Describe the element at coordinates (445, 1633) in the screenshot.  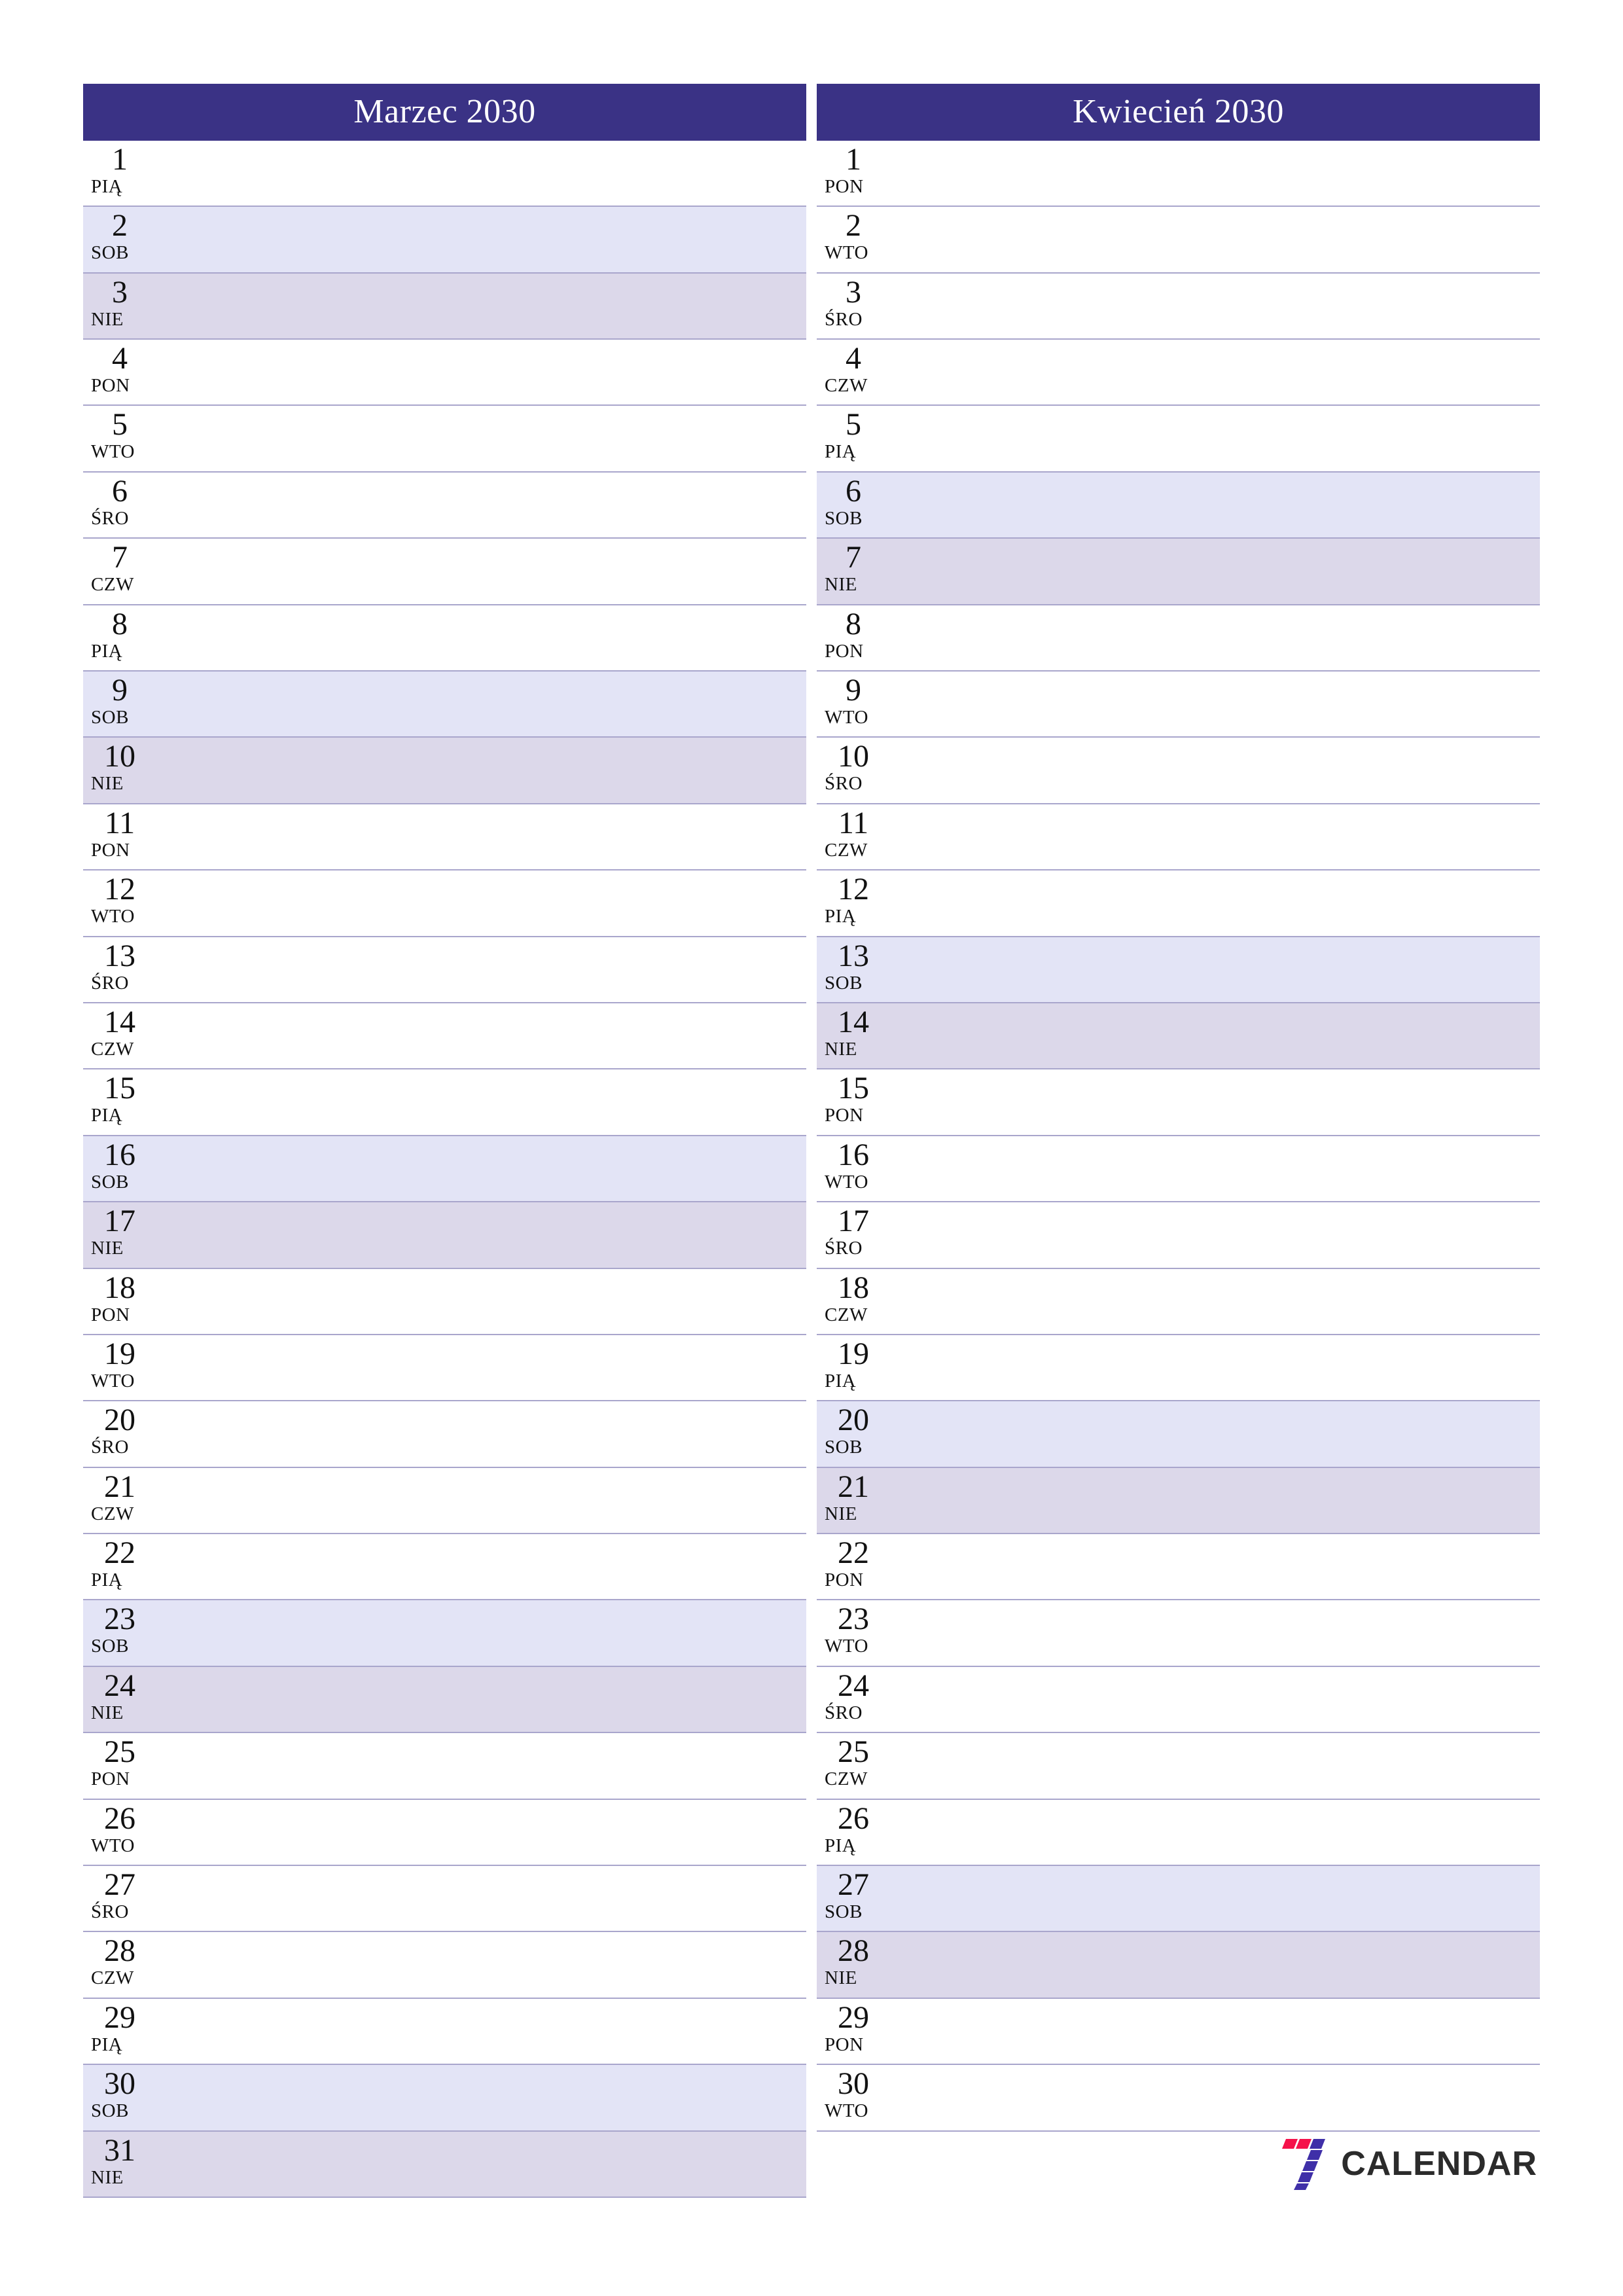
I see `day-cell: 23 SOB` at that location.